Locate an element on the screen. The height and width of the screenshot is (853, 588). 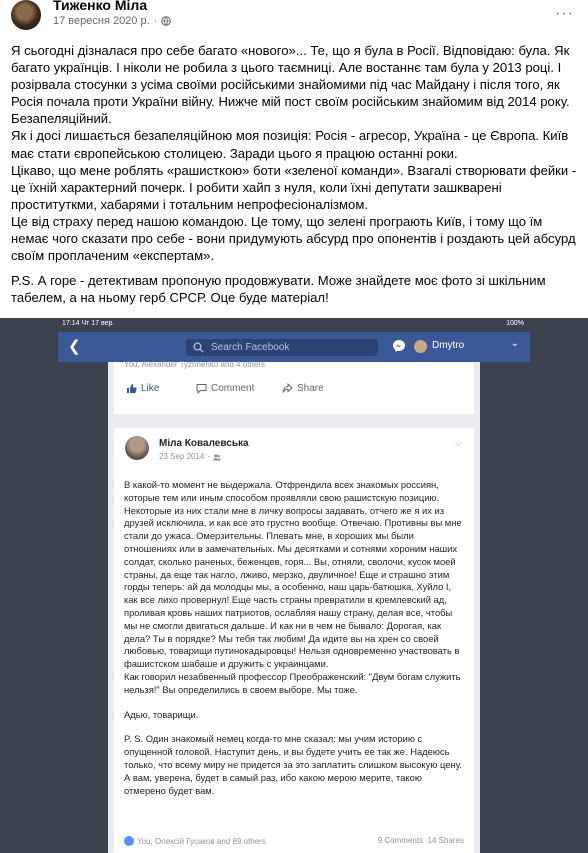
user-name: Dmytro is located at coordinates (448, 345).